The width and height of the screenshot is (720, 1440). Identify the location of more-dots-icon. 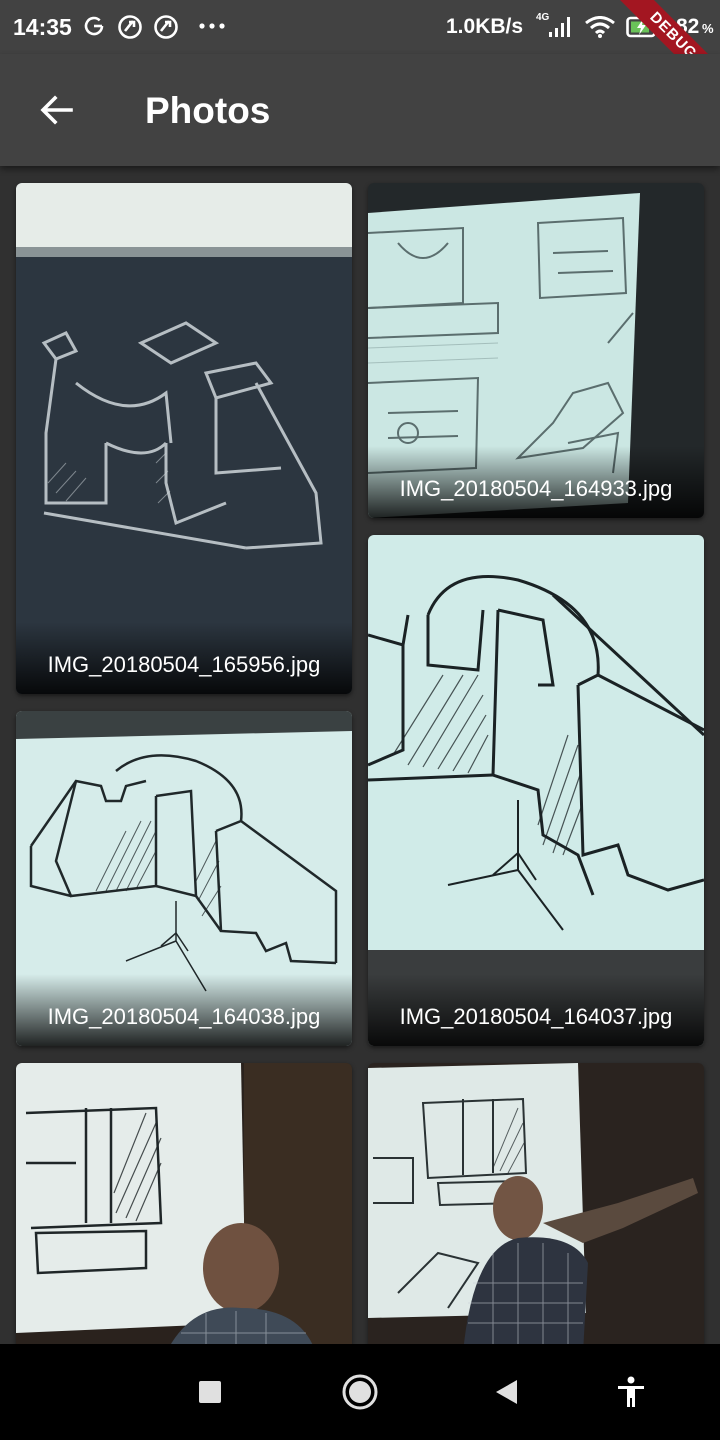
(212, 26).